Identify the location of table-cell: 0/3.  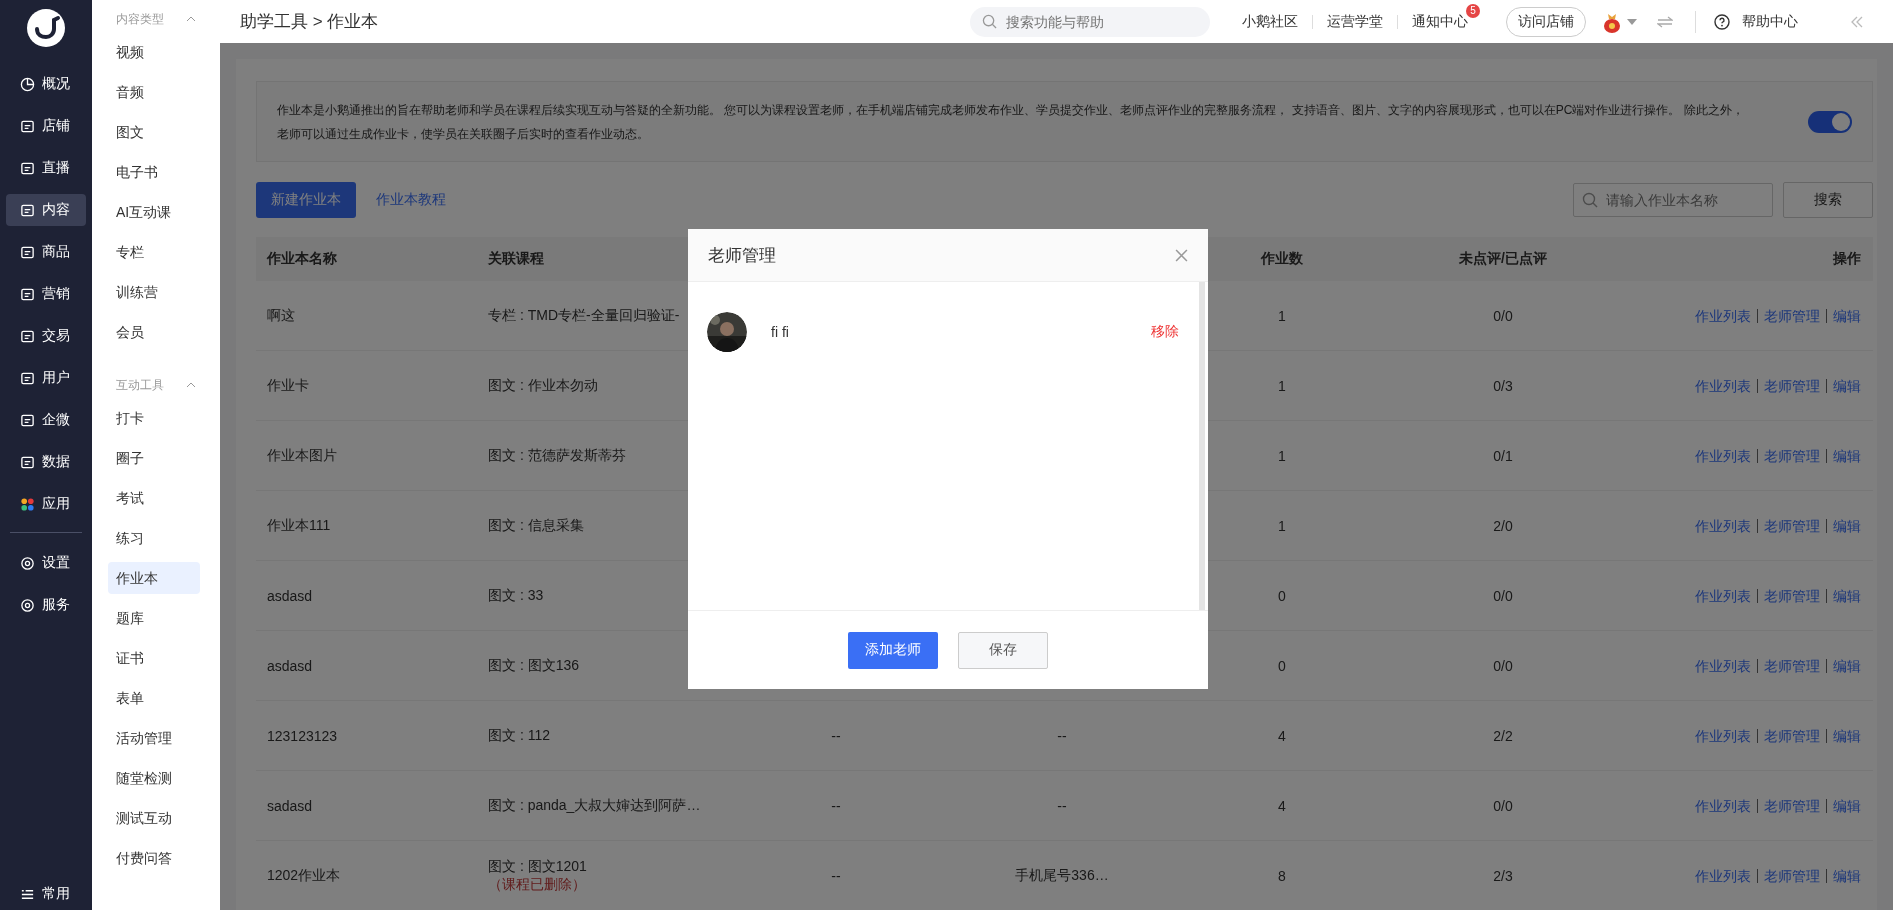
(1503, 385).